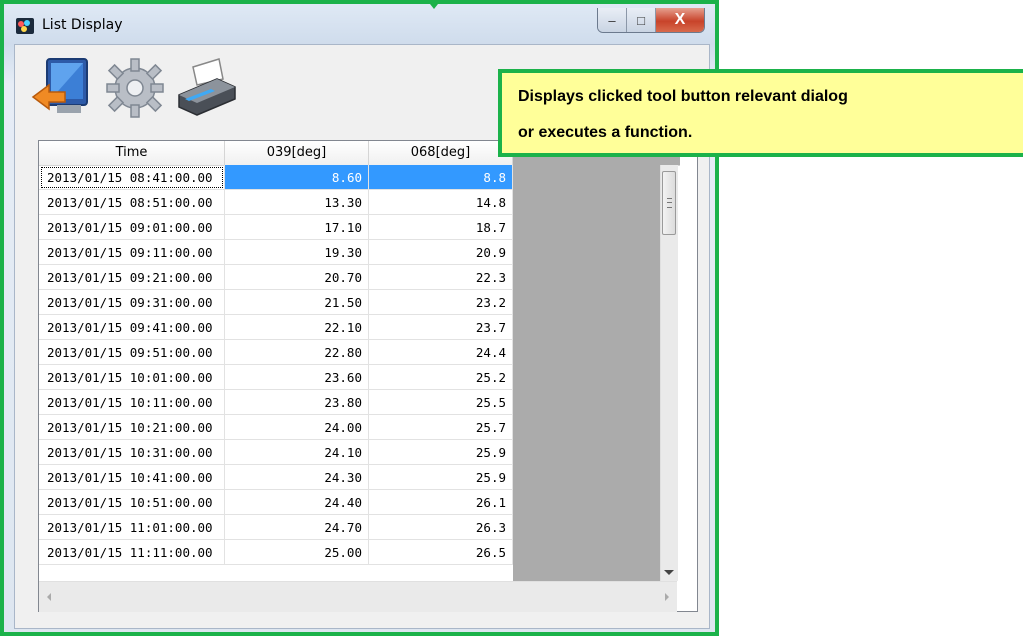  I want to click on gear-icon, so click(135, 88).